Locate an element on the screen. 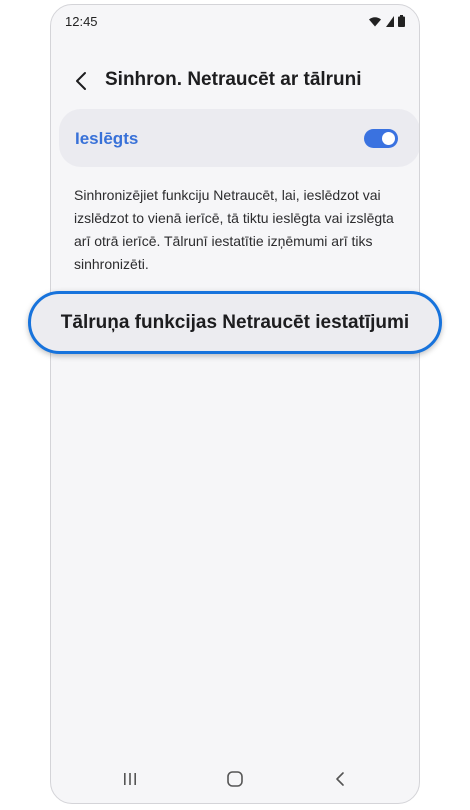 This screenshot has height=810, width=470. header: Sinhron. Netraucēt ar tālruni is located at coordinates (235, 81).